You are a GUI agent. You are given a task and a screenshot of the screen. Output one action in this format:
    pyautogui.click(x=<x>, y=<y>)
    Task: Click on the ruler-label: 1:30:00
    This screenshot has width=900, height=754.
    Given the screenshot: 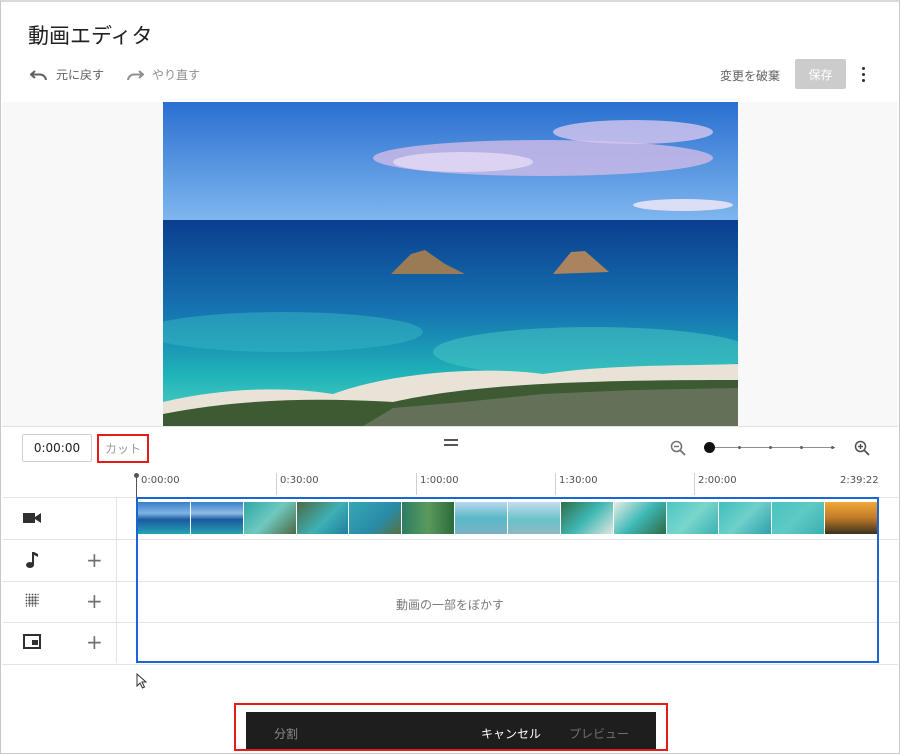 What is the action you would take?
    pyautogui.click(x=578, y=480)
    